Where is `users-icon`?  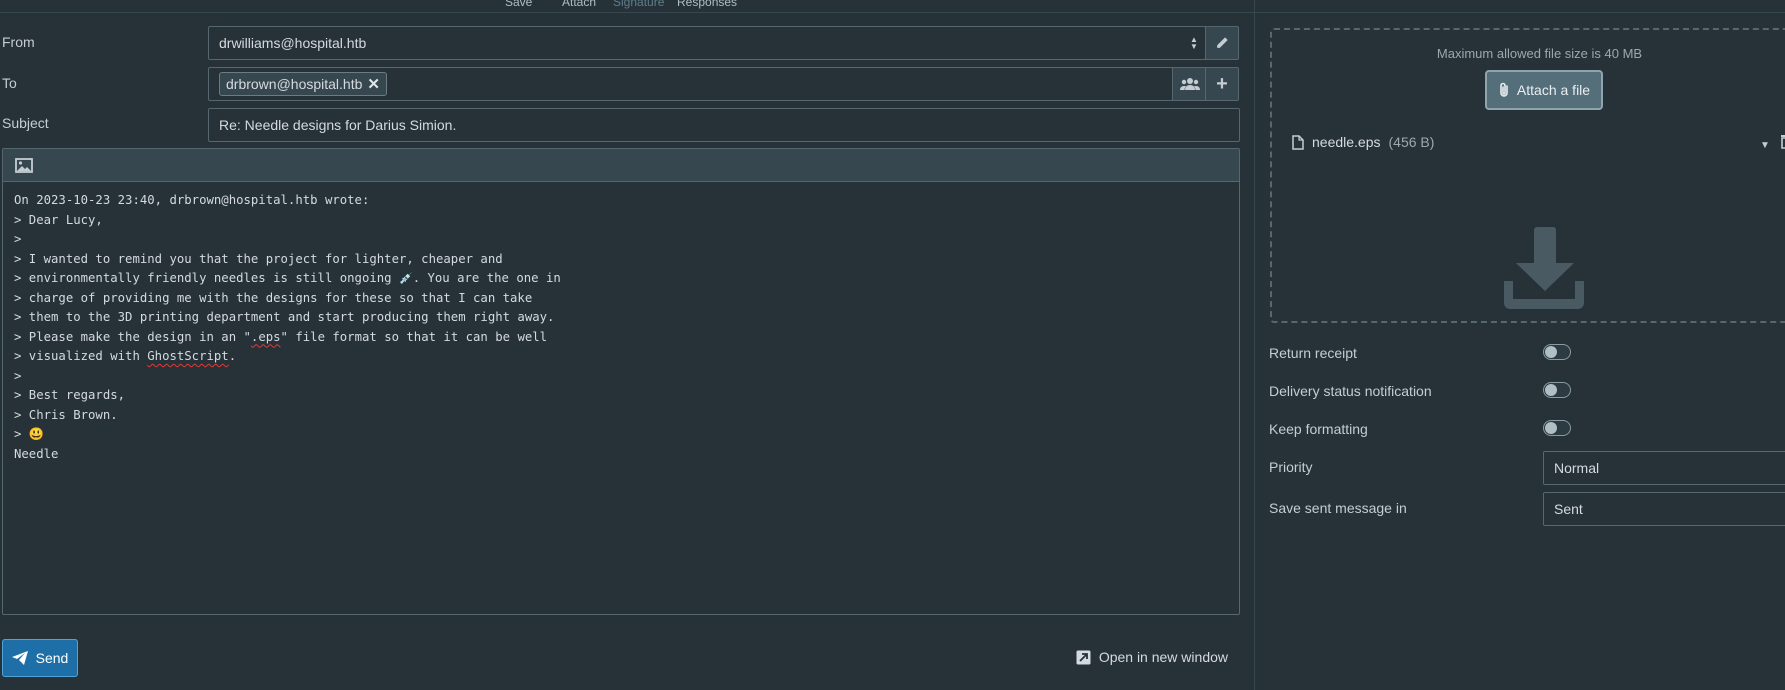
users-icon is located at coordinates (1189, 84).